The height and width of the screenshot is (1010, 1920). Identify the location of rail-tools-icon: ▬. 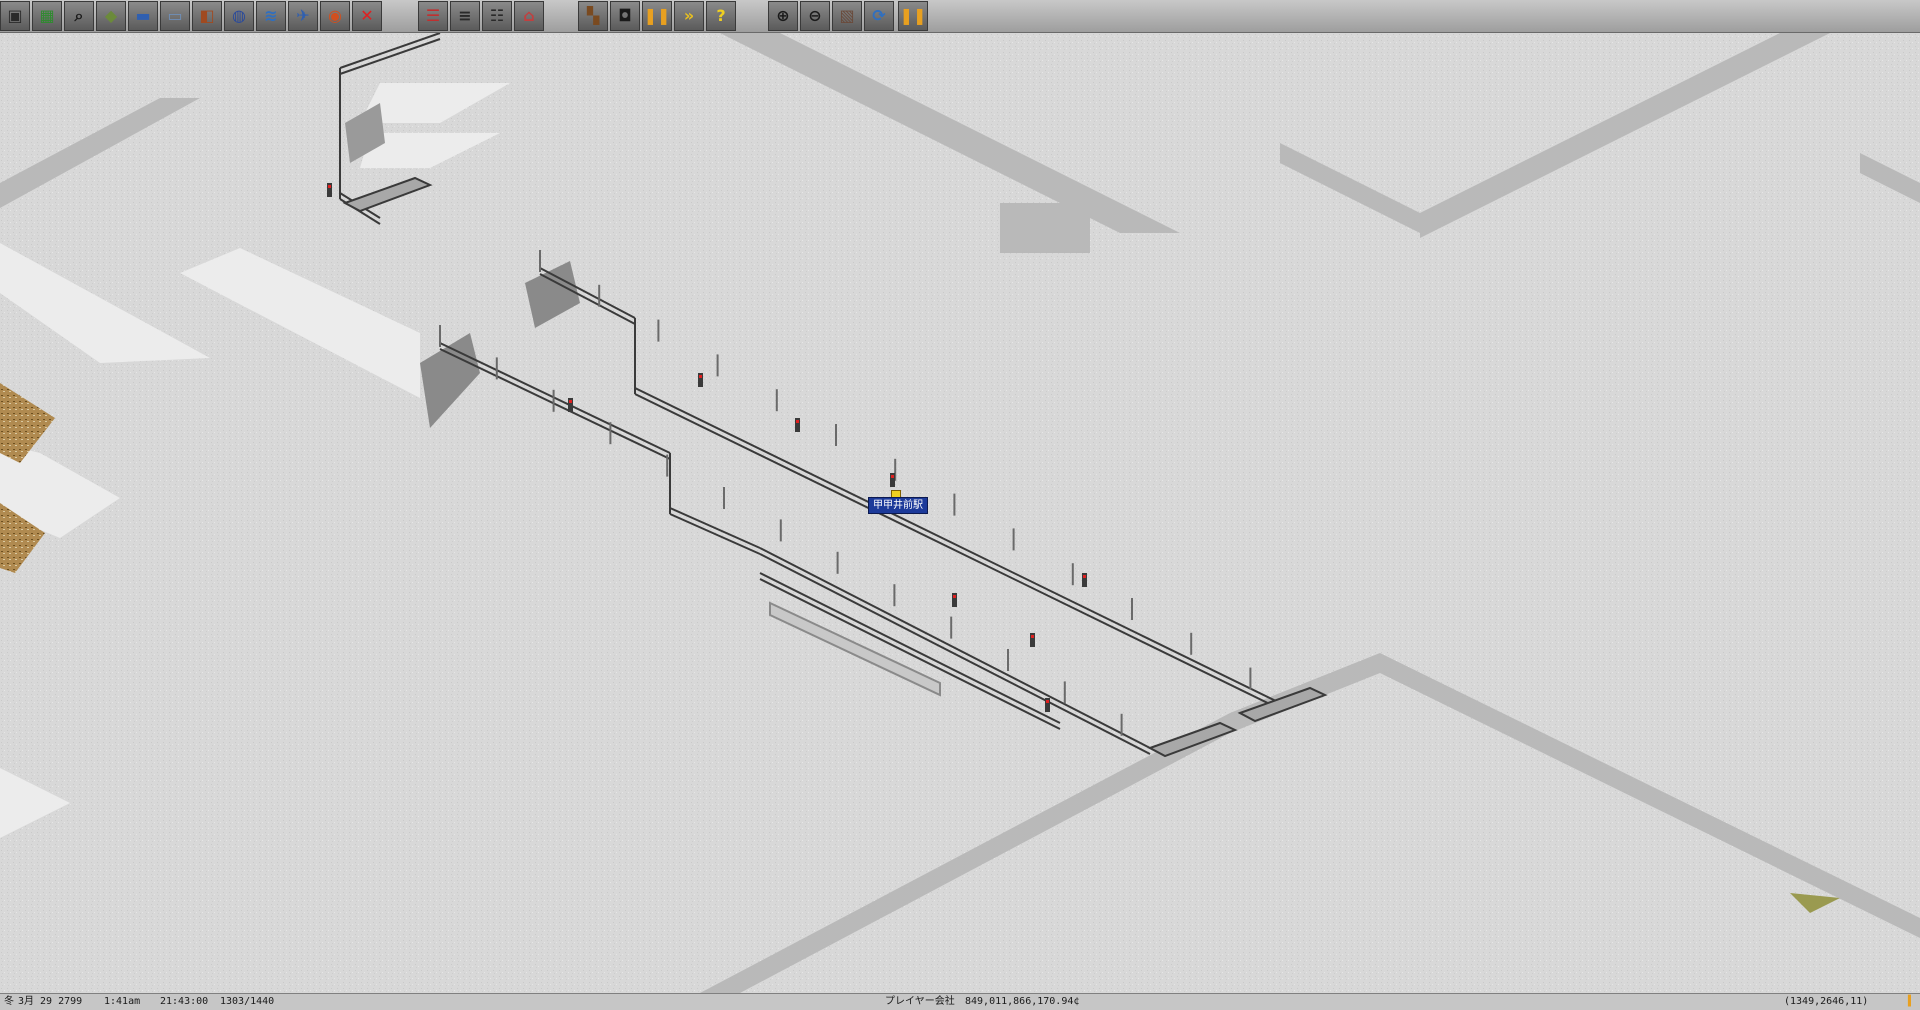
(143, 16).